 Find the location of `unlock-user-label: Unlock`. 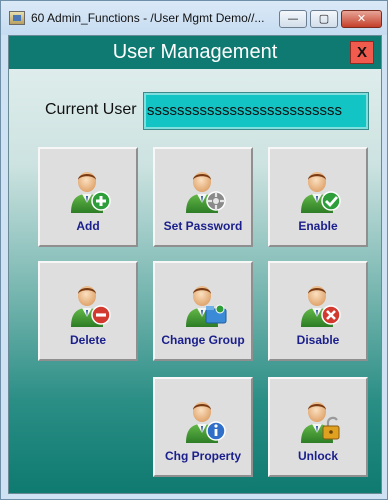

unlock-user-label: Unlock is located at coordinates (317, 456).